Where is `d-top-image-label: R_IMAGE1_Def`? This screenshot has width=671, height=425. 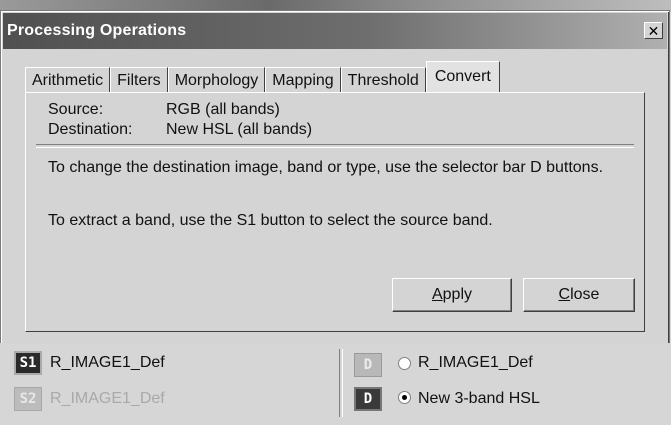 d-top-image-label: R_IMAGE1_Def is located at coordinates (475, 362).